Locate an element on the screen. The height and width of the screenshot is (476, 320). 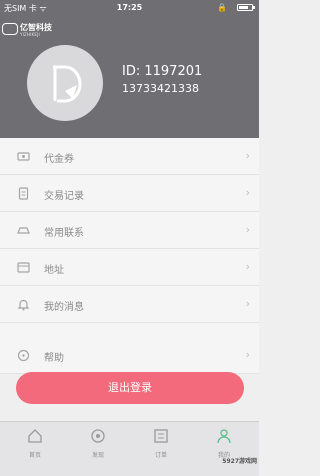
tab-orders: 订单 is located at coordinates (161, 448).